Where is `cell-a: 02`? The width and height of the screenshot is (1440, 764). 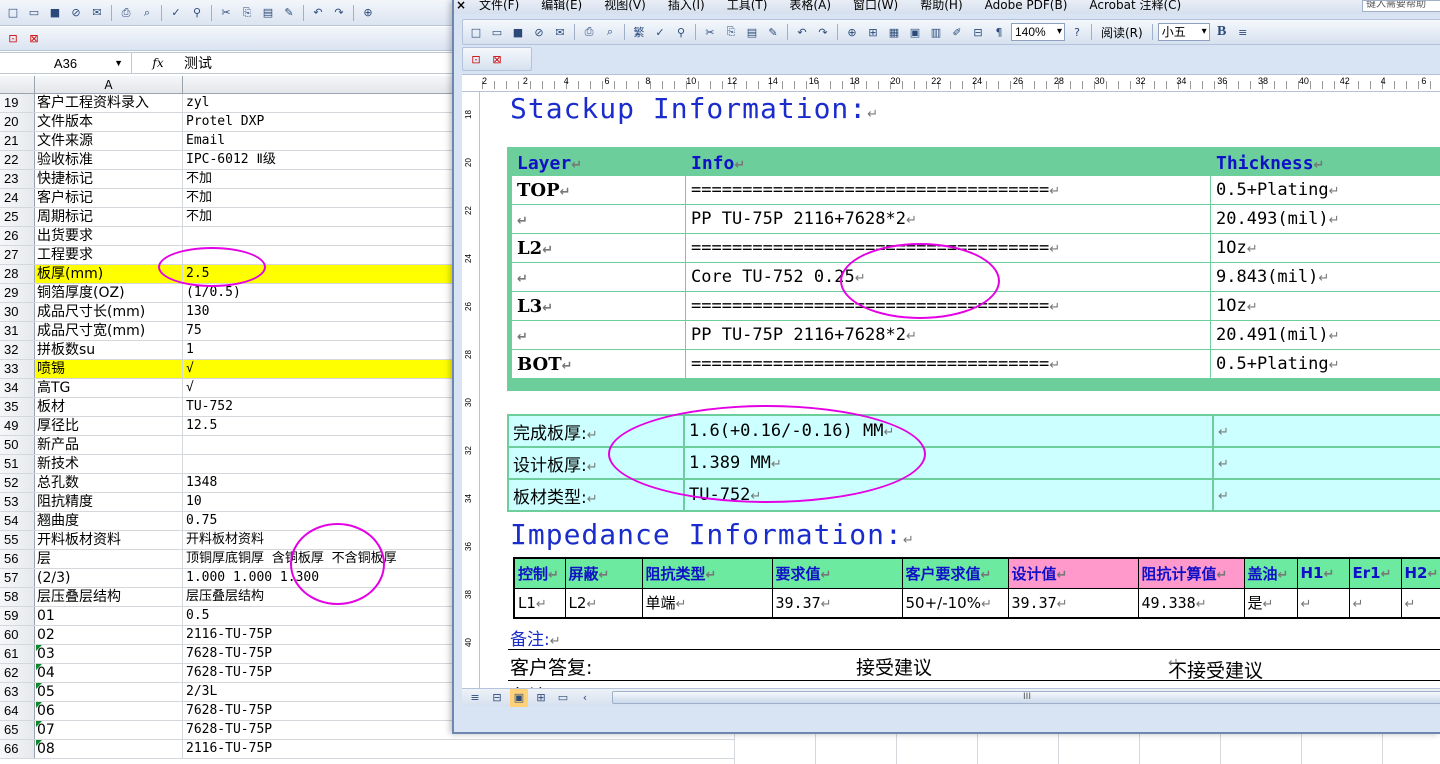
cell-a: 02 is located at coordinates (109, 635).